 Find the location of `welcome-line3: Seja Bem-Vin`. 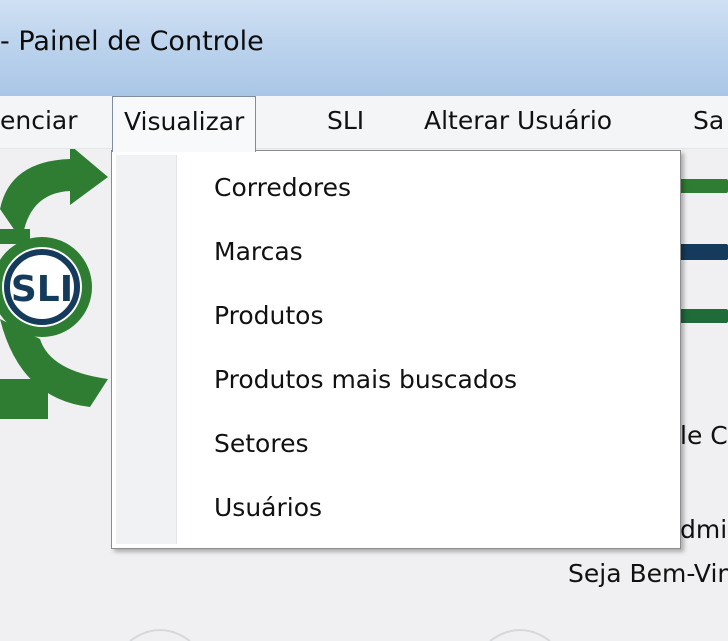

welcome-line3: Seja Bem-Vin is located at coordinates (648, 573).